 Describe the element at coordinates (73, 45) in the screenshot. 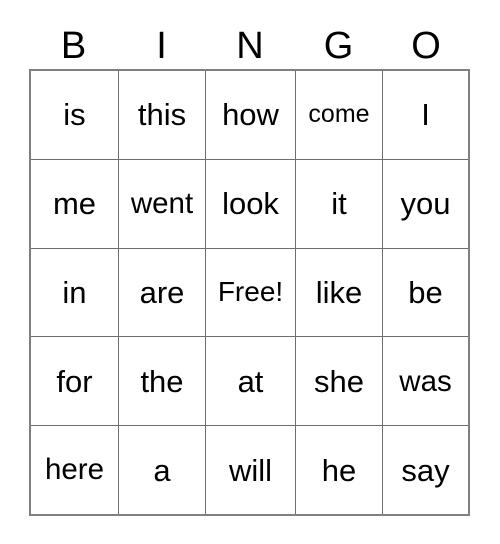

I see `bingo-header-letter-b: B` at that location.